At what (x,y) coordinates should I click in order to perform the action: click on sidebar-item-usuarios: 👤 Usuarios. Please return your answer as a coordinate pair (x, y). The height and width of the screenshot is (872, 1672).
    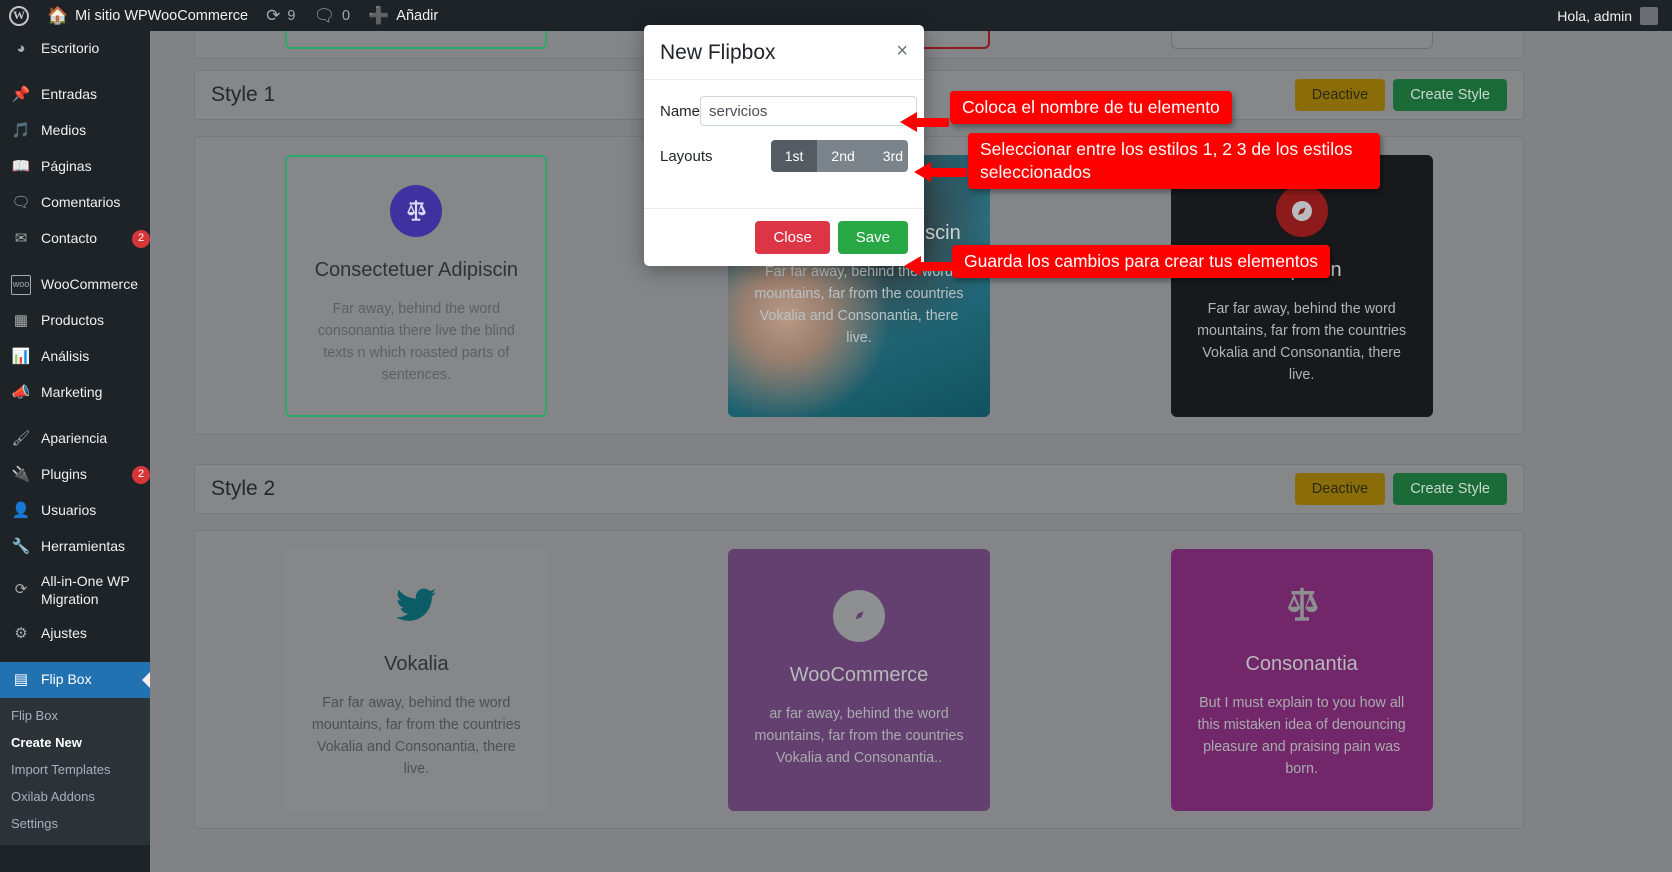
    Looking at the image, I should click on (75, 511).